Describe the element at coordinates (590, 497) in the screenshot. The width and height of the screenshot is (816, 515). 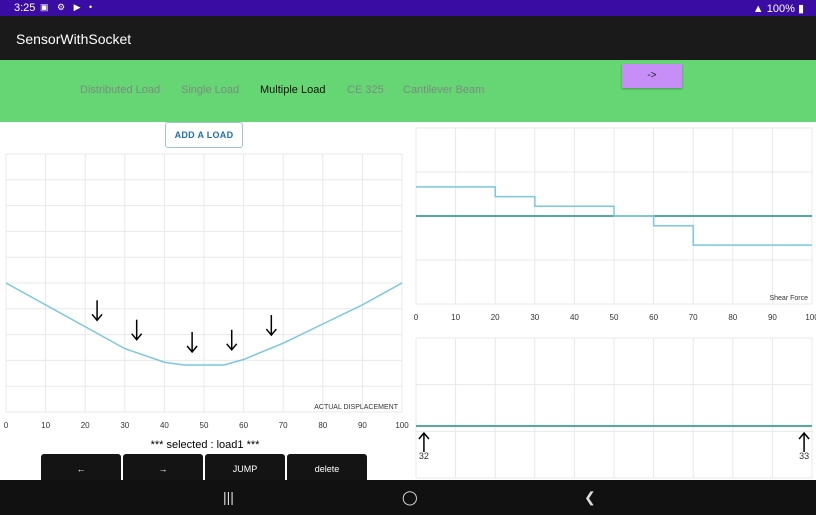
I see `back-icon: ❮` at that location.